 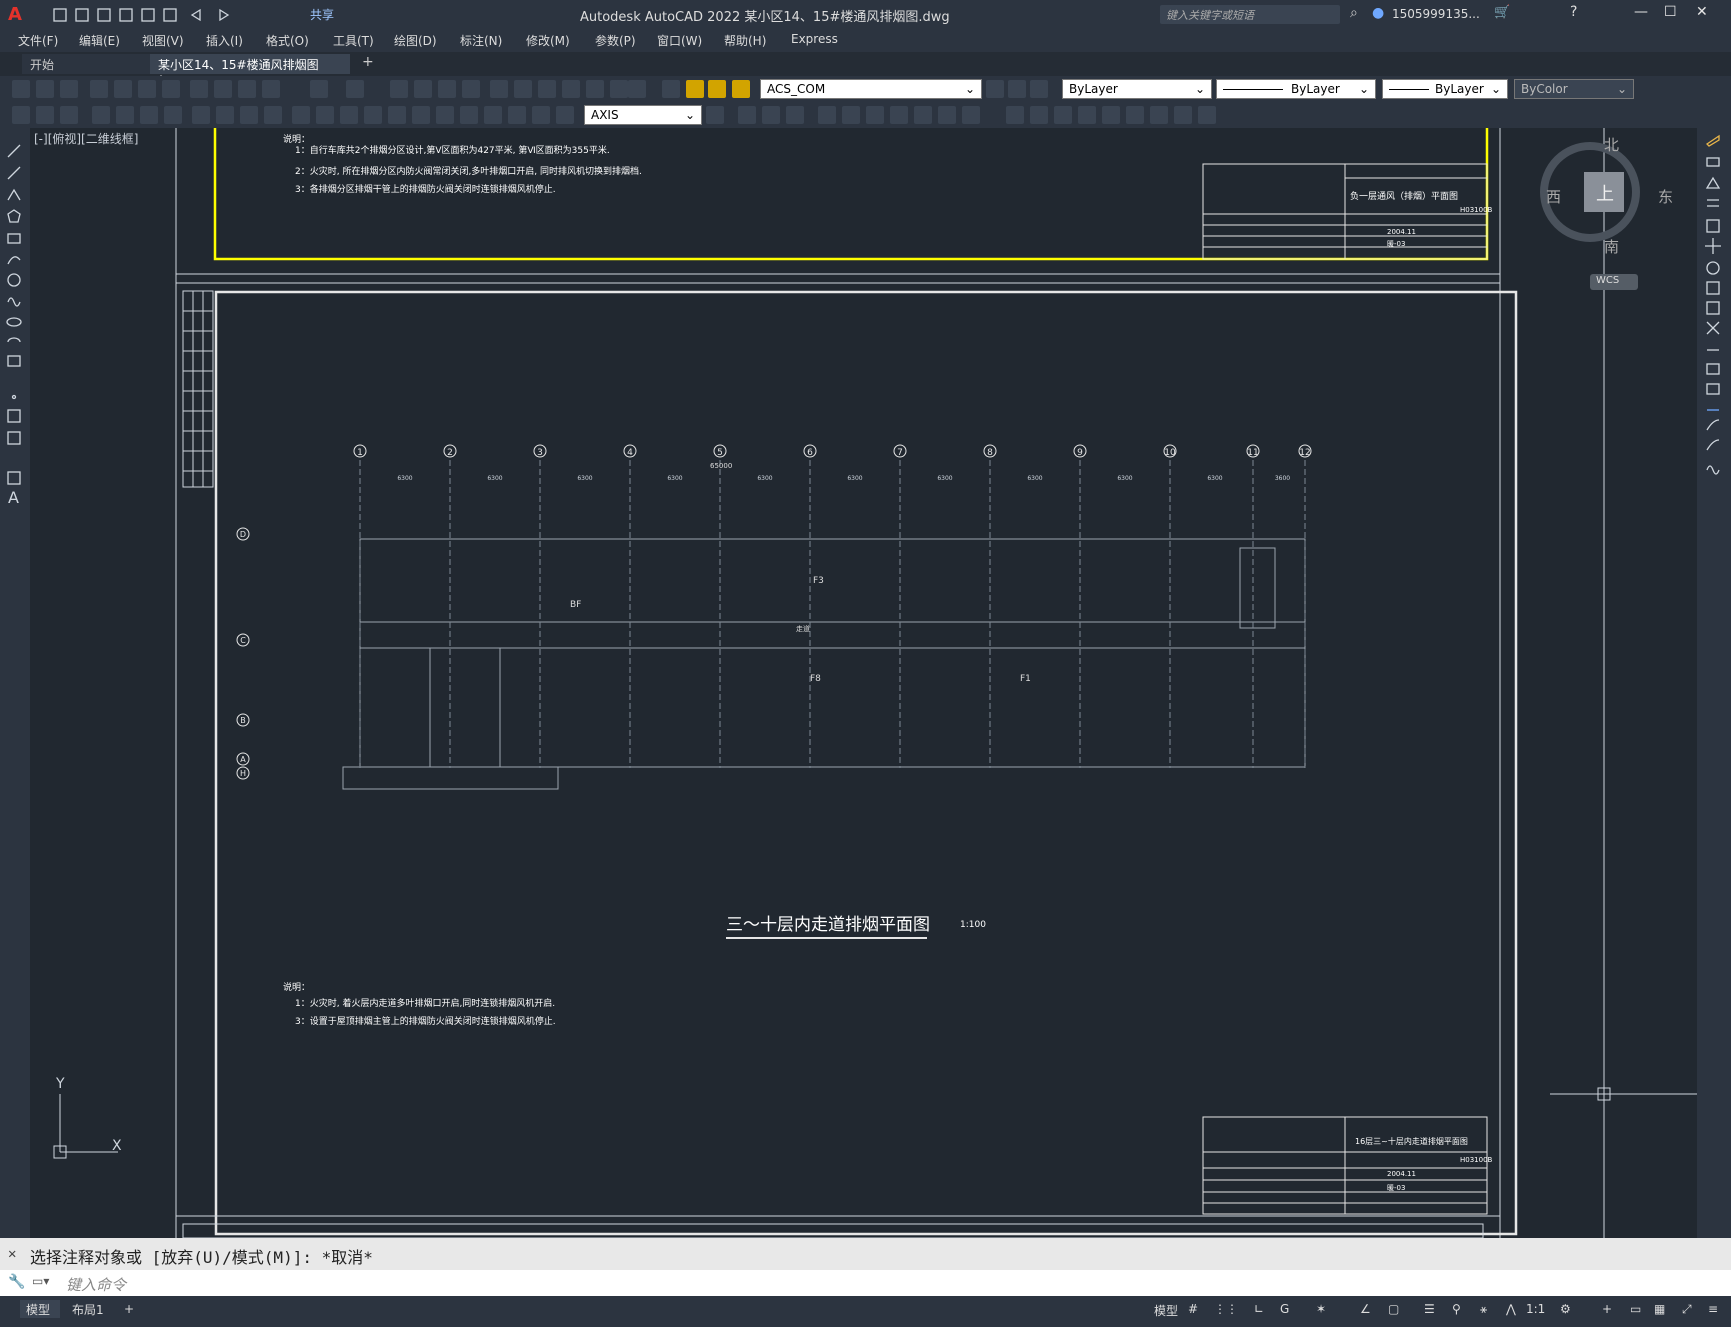 What do you see at coordinates (355, 89) in the screenshot?
I see `redo-icon` at bounding box center [355, 89].